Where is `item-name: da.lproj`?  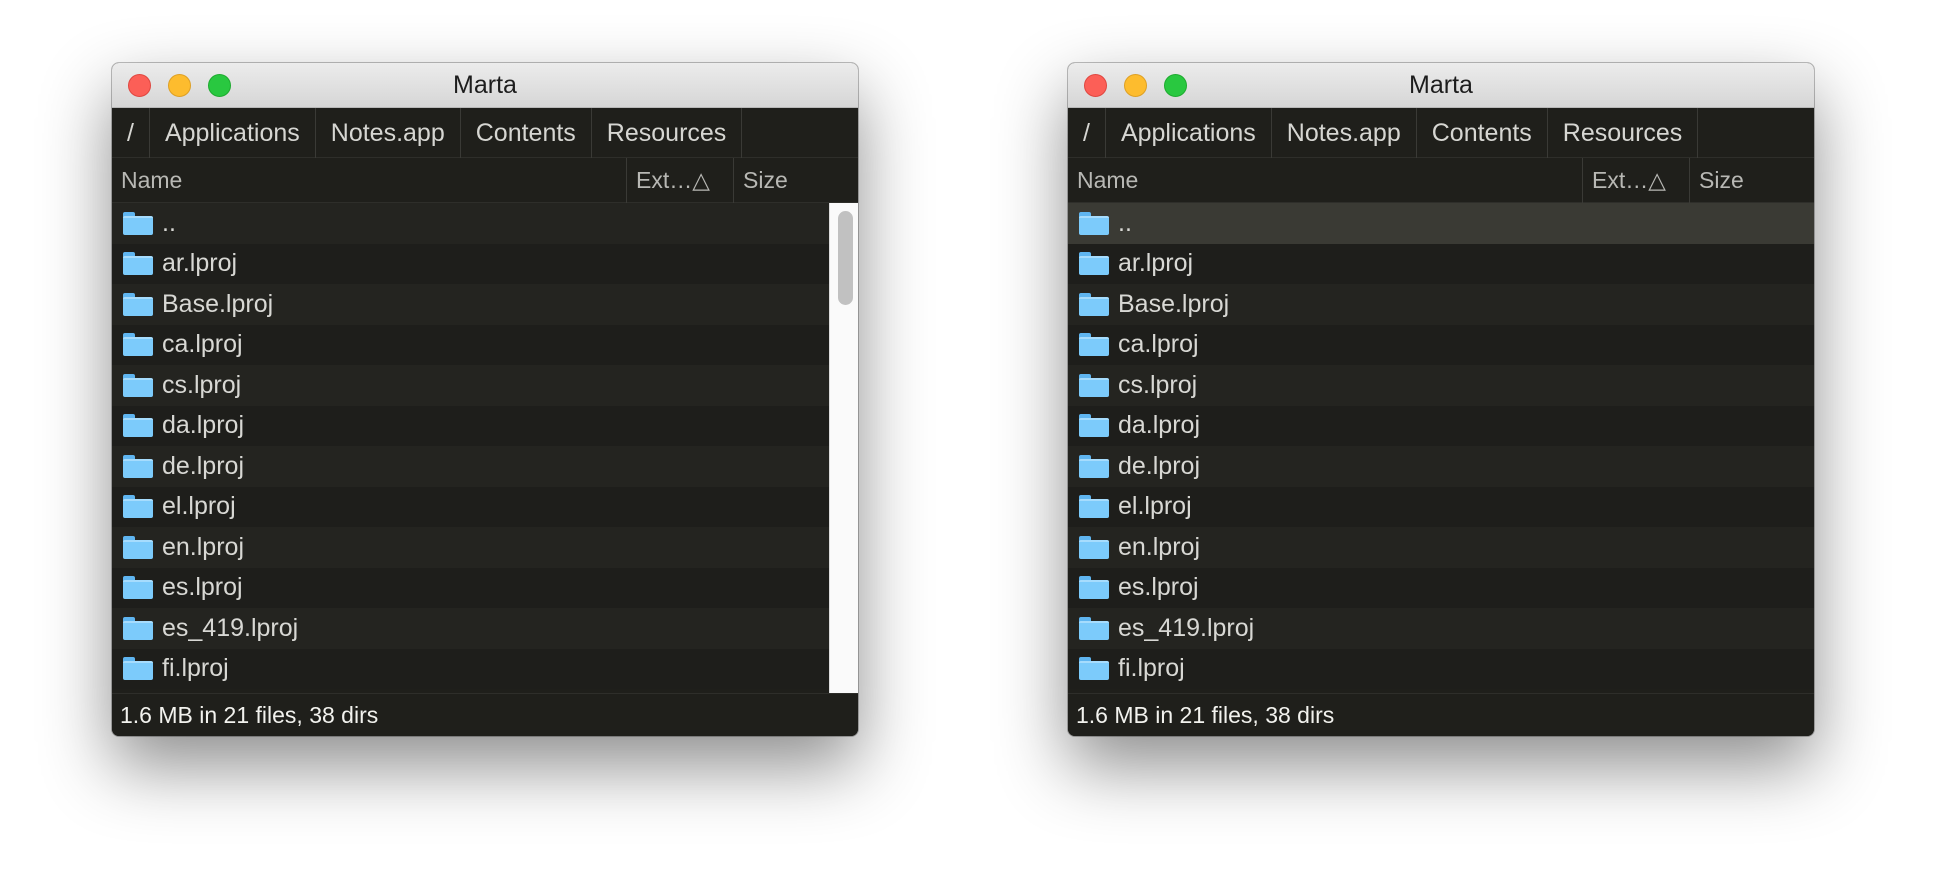
item-name: da.lproj is located at coordinates (1159, 425).